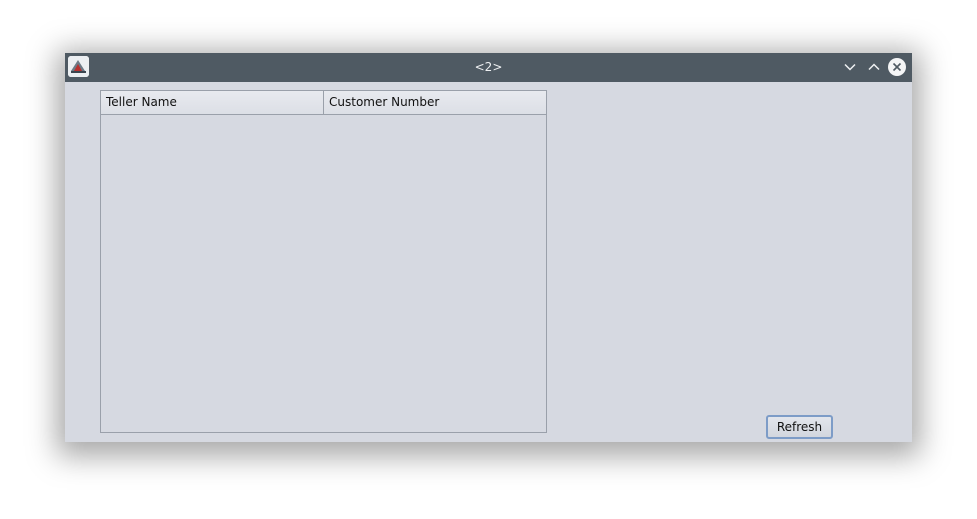  I want to click on minimize-icon, so click(850, 67).